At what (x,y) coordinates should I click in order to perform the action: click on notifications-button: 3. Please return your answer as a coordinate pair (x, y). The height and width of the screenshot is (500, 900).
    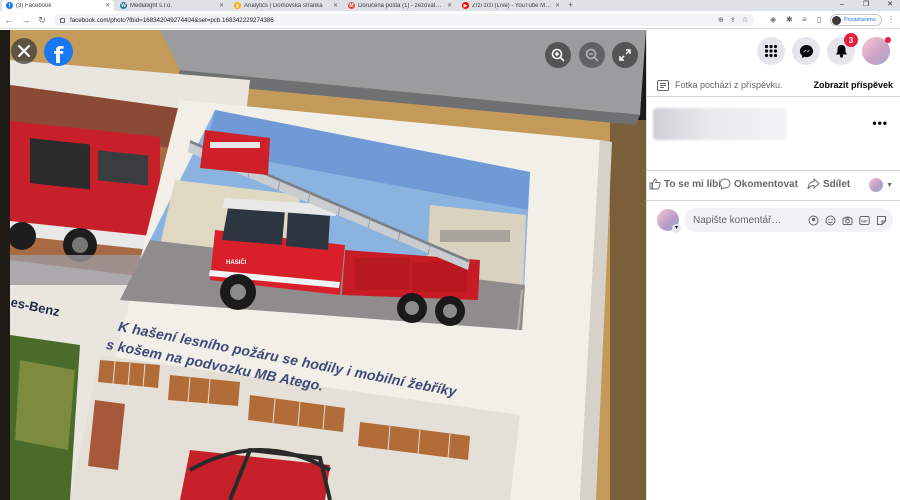
    Looking at the image, I should click on (842, 49).